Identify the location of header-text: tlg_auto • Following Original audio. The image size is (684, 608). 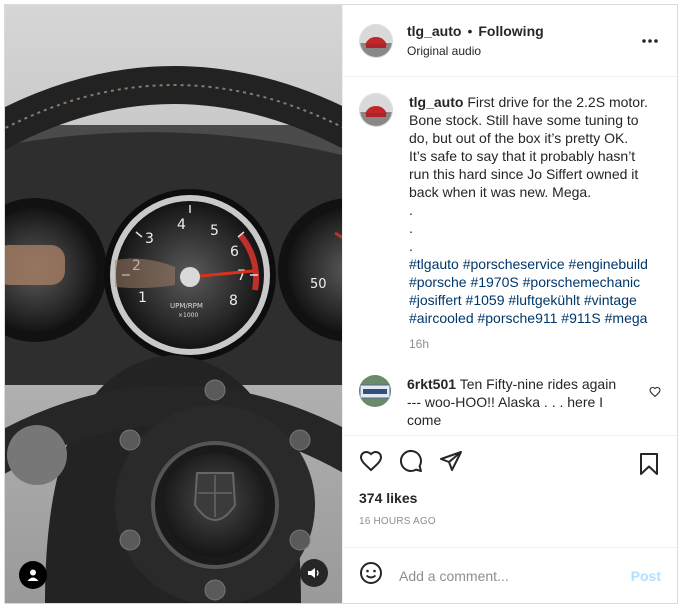
(475, 40).